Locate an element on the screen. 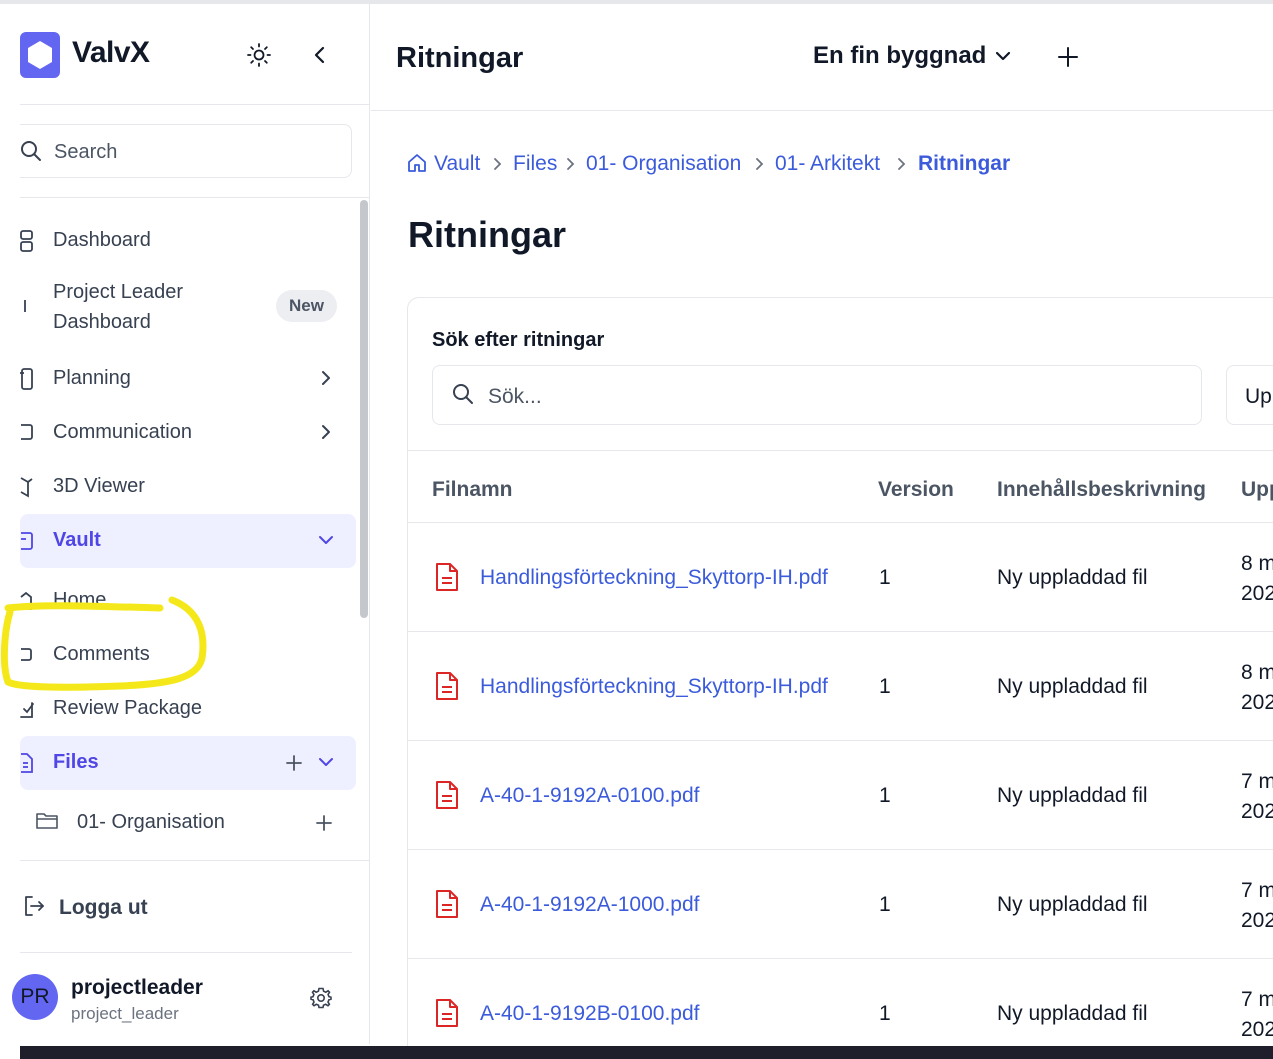 The image size is (1273, 1059). file-name-link: A-40-1-9192A-0100.pdf is located at coordinates (590, 796).